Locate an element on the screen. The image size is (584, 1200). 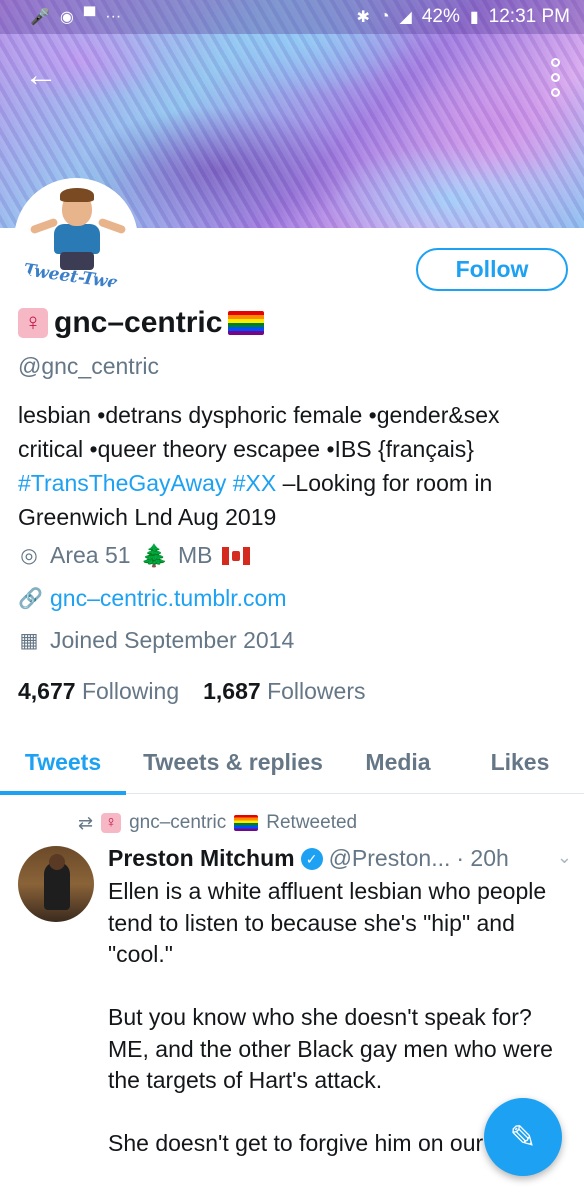
location-pin-icon: ◎ is located at coordinates (29, 556).